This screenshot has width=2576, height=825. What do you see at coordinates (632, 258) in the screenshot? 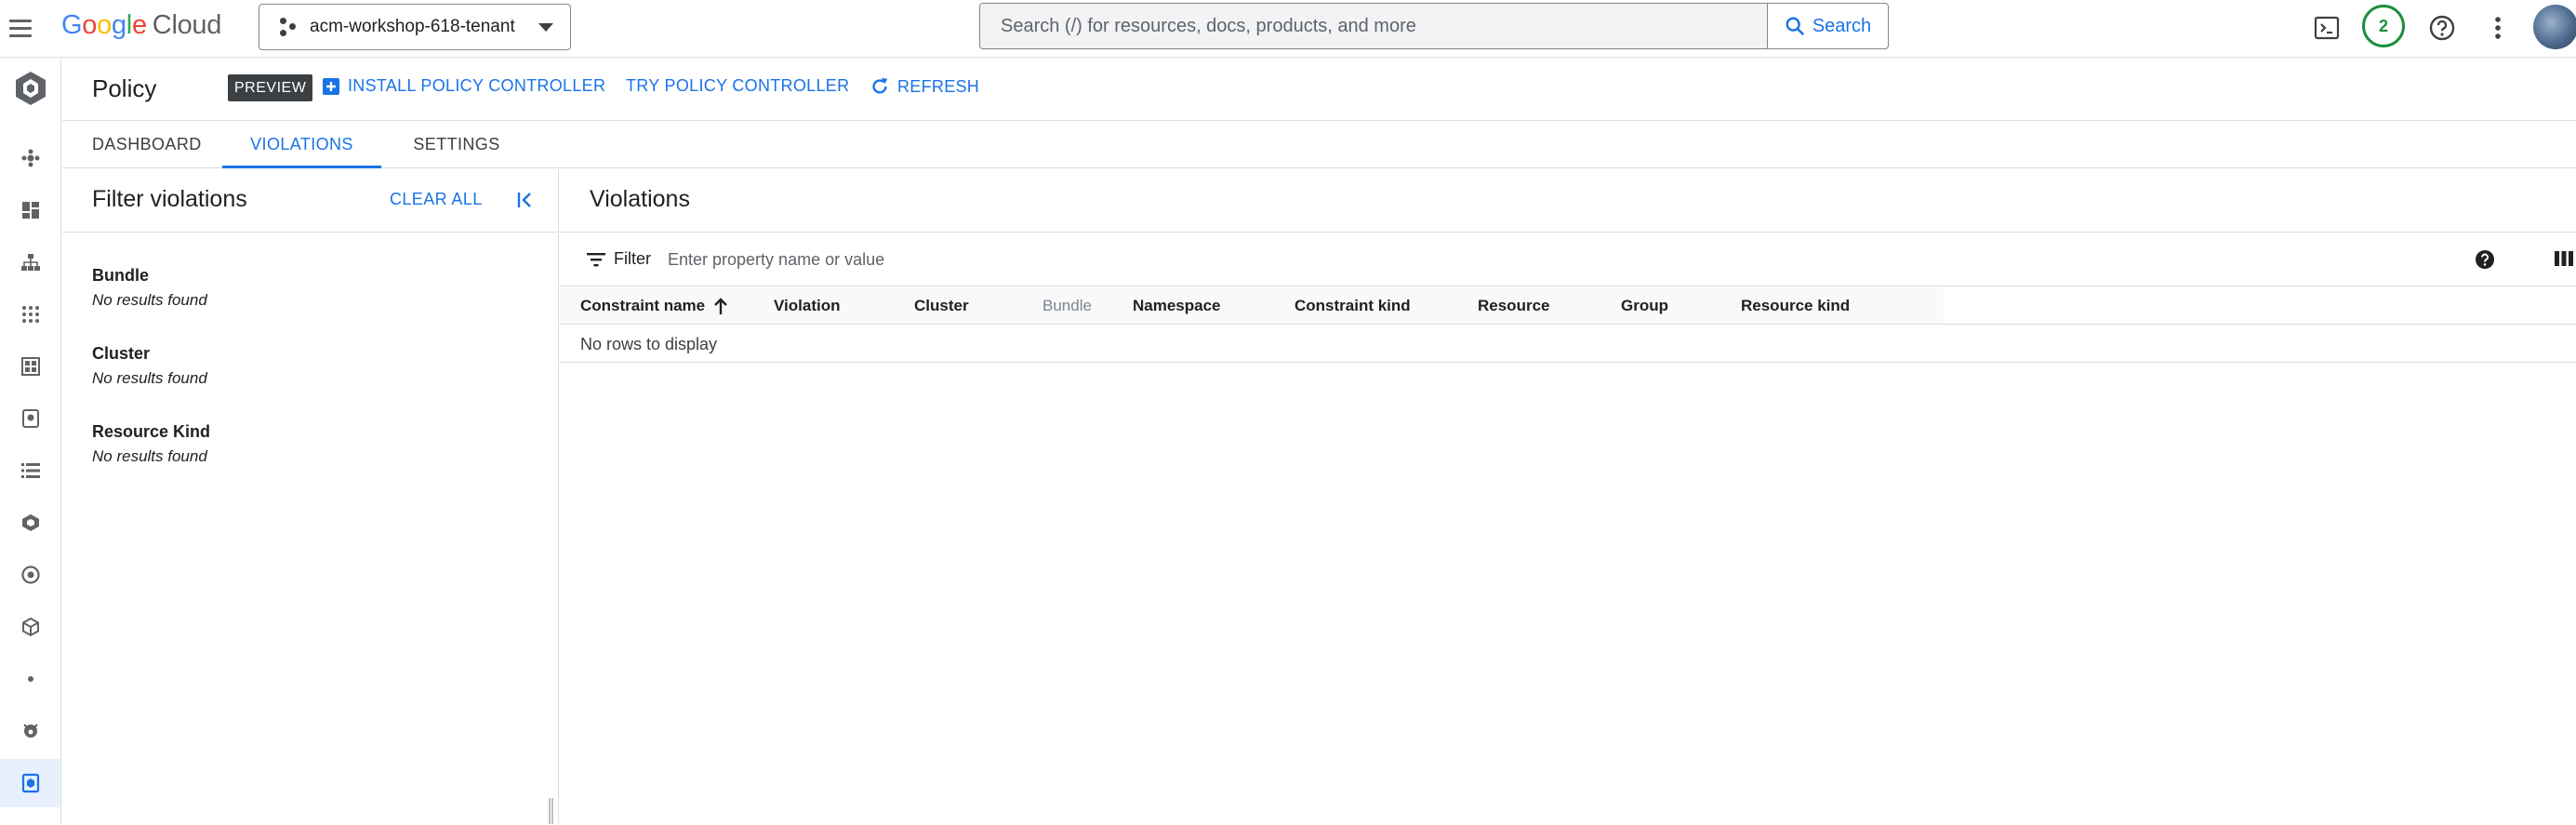
I see `filter-label: Filter` at bounding box center [632, 258].